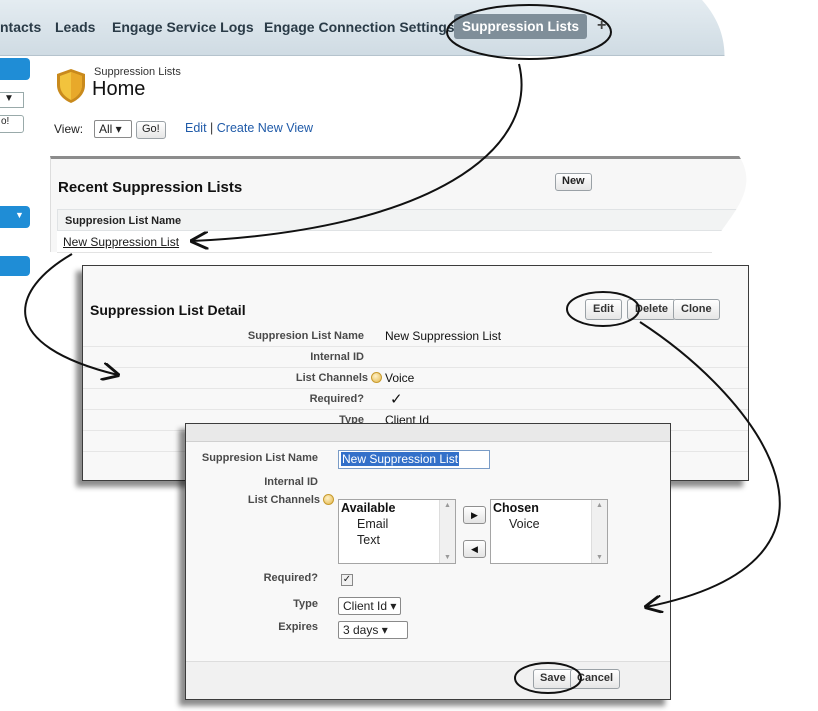 The height and width of the screenshot is (711, 818). Describe the element at coordinates (121, 242) in the screenshot. I see `record-link: New Suppression List` at that location.